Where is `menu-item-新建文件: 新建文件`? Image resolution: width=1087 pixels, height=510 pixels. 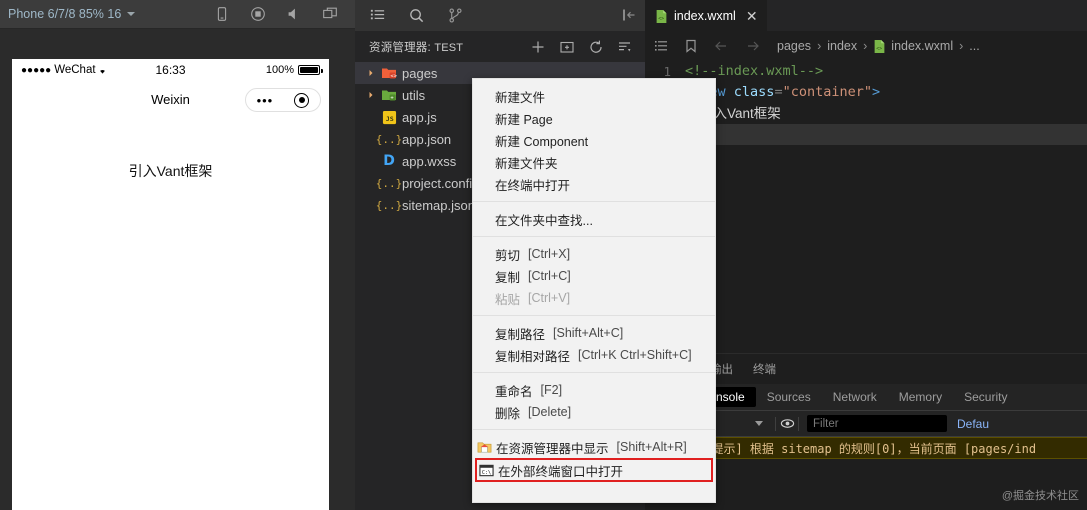
menu-item-新建文件: 新建文件 is located at coordinates (594, 96).